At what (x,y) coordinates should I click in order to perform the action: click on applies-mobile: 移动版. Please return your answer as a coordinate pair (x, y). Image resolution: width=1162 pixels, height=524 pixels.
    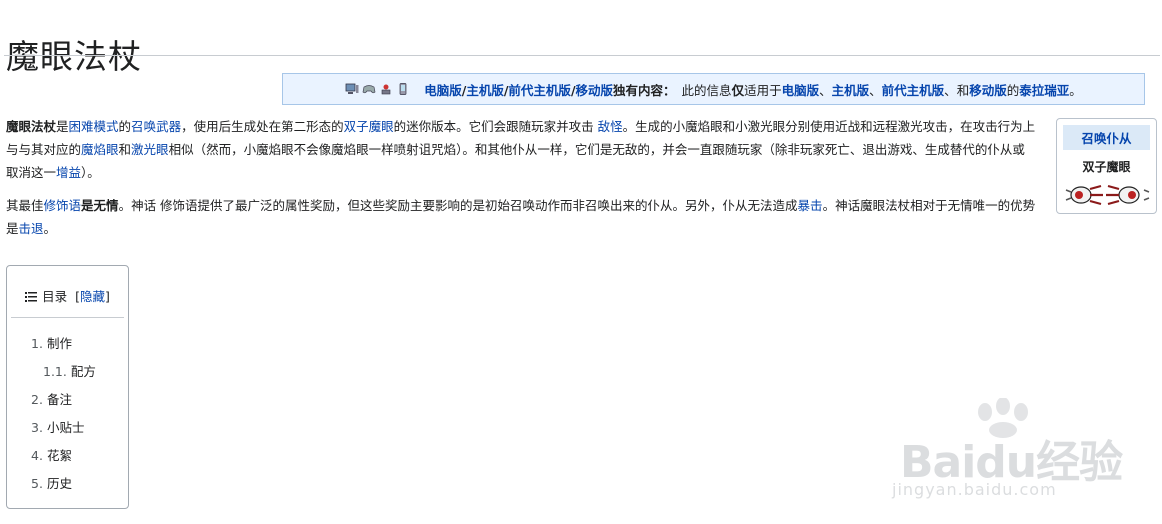
    Looking at the image, I should click on (988, 90).